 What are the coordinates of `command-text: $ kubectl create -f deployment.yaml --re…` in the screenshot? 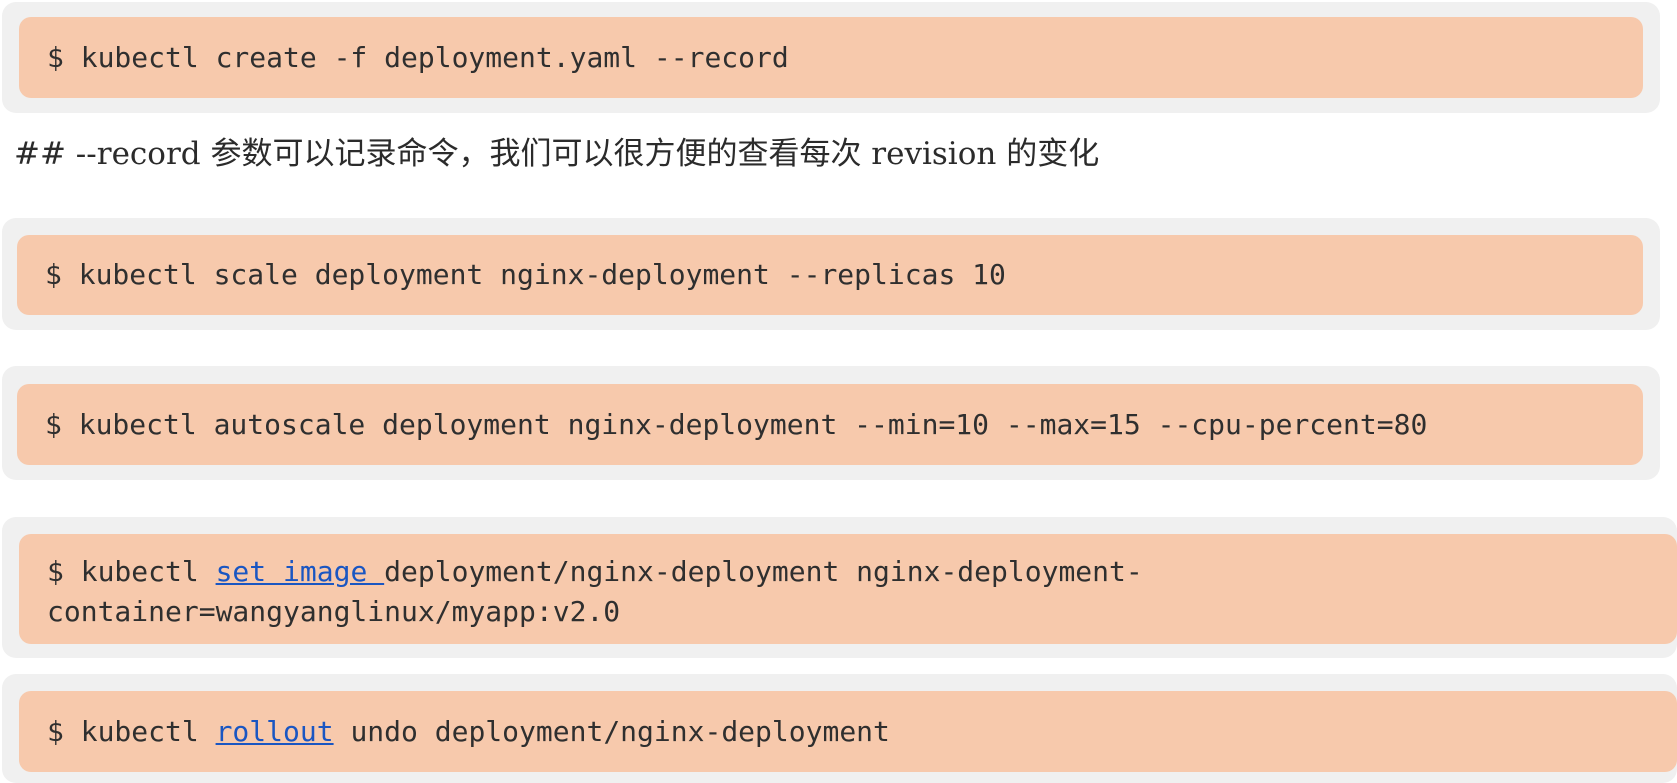 It's located at (418, 57).